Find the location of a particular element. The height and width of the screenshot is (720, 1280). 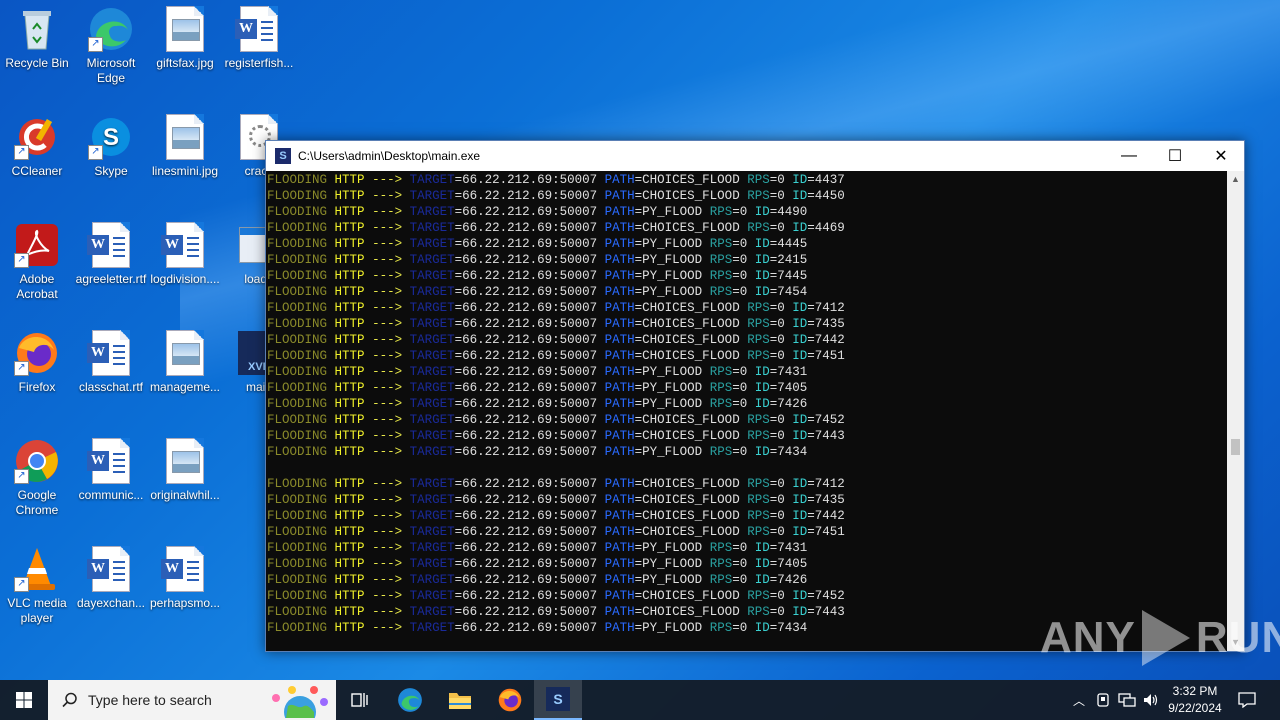

taskbar-edge-button is located at coordinates (410, 700).